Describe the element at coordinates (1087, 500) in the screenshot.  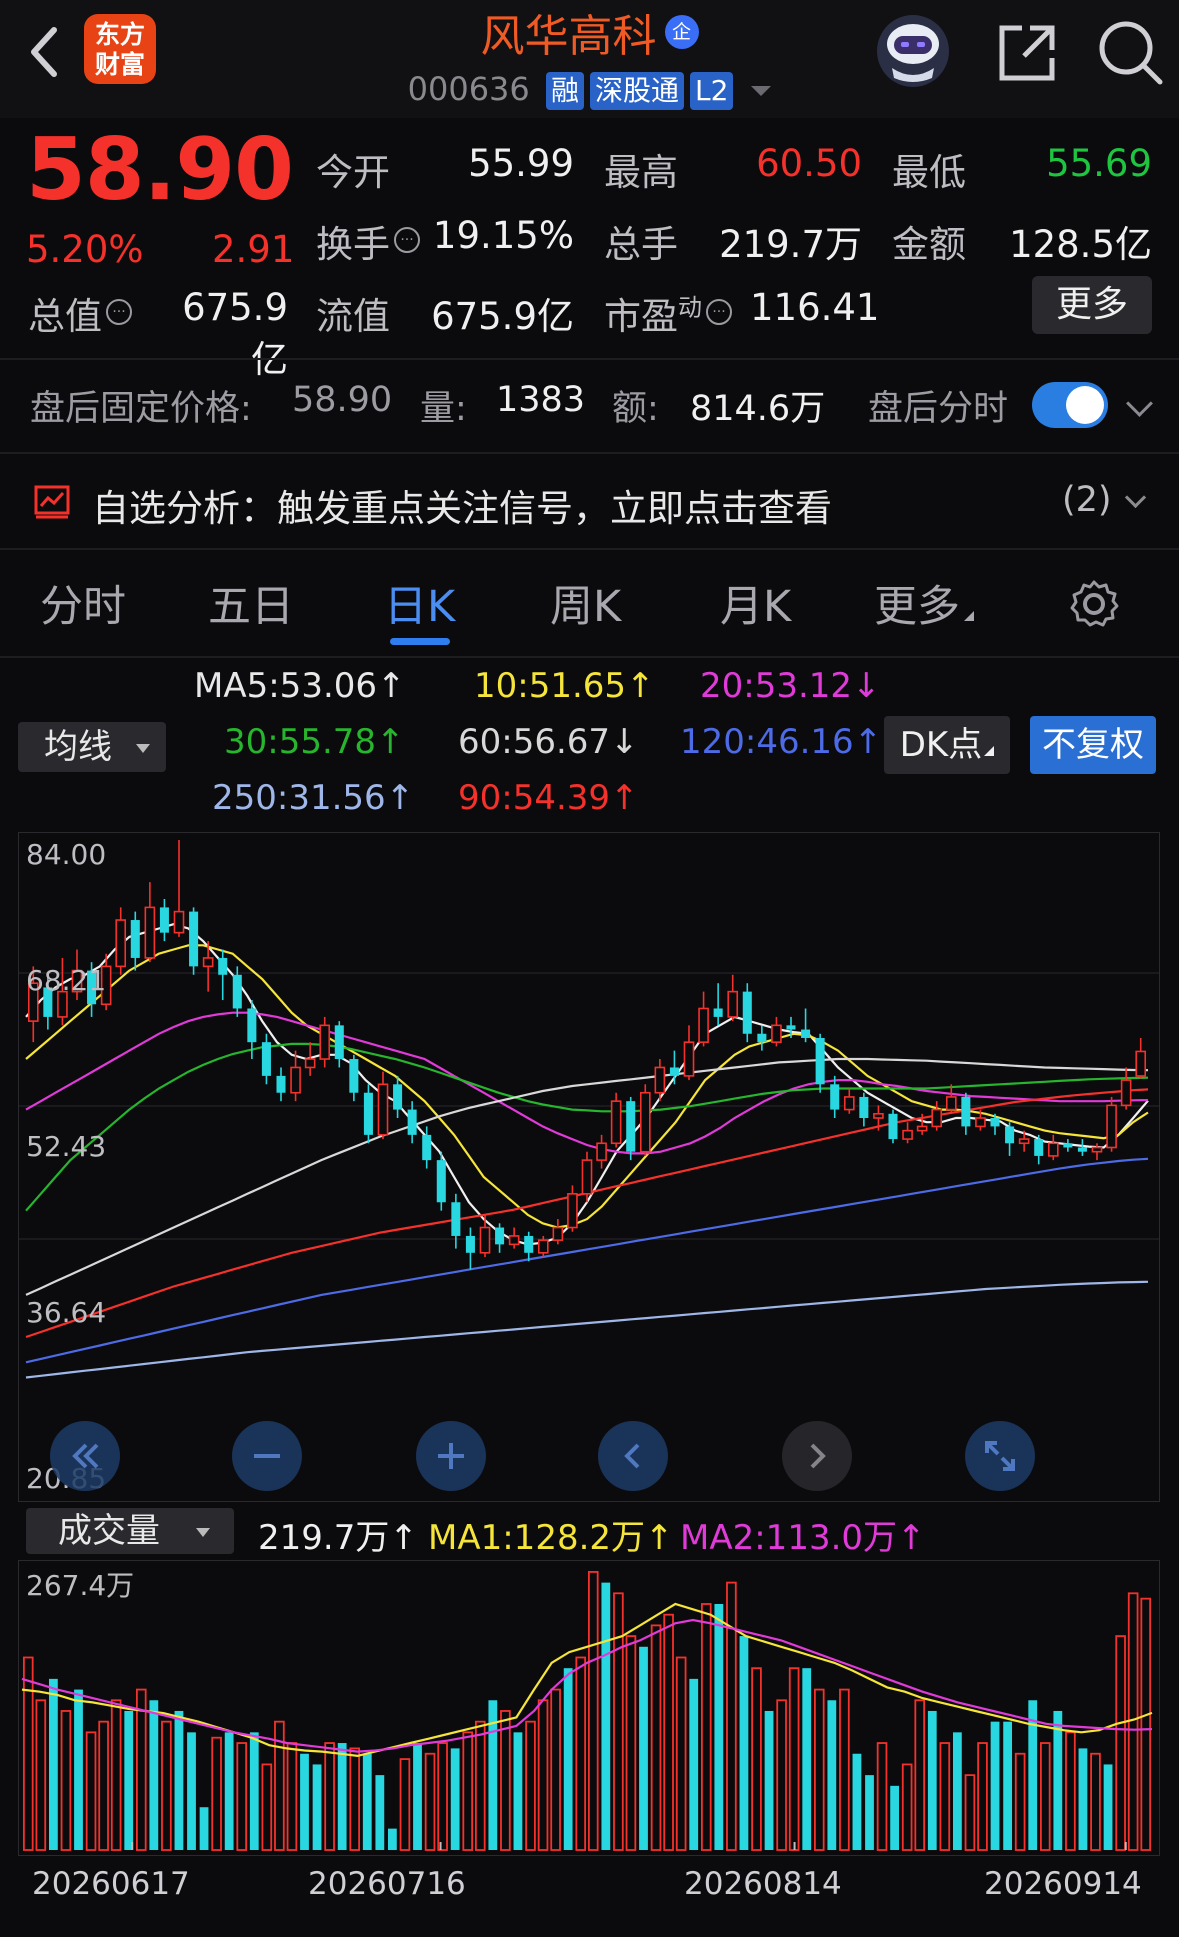
I see `analysis-count: (2)` at that location.